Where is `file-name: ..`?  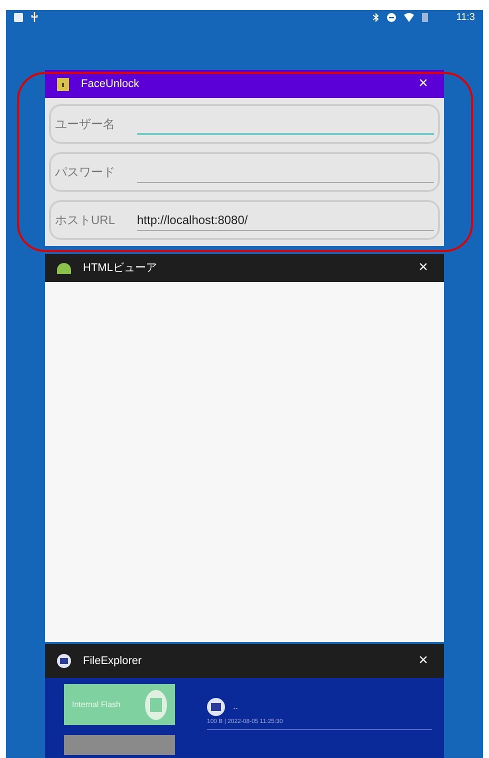
file-name: .. is located at coordinates (235, 707).